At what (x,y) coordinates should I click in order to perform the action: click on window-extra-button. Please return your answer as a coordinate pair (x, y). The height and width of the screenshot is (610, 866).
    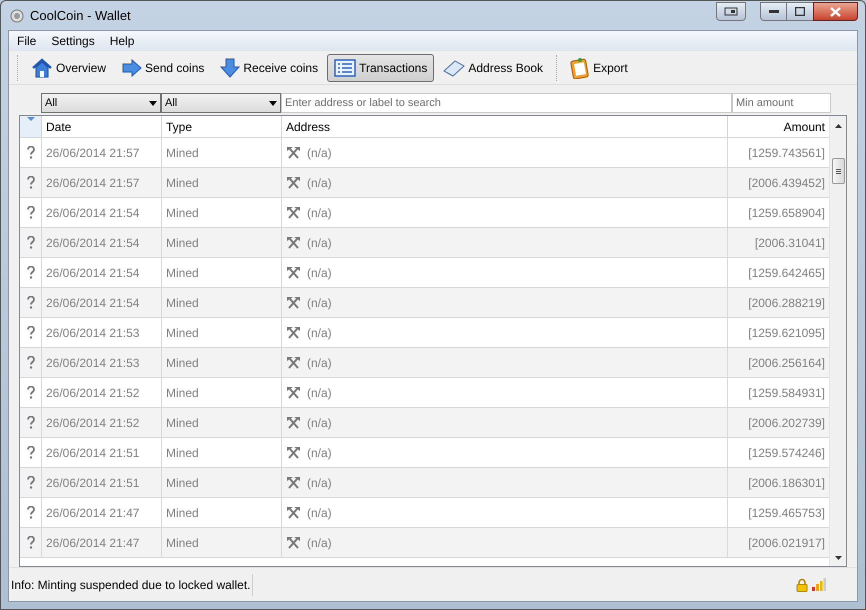
    Looking at the image, I should click on (731, 11).